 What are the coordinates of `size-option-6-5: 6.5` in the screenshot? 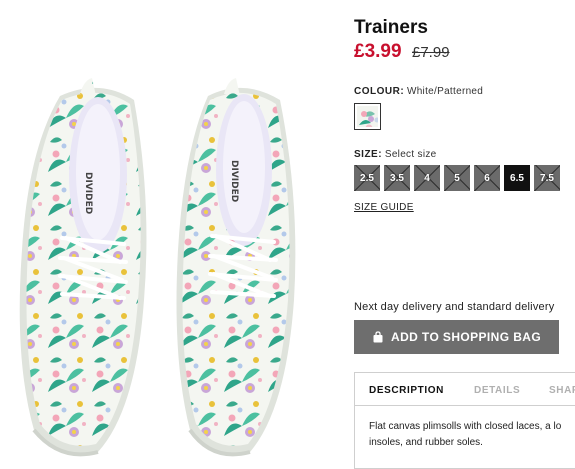 It's located at (517, 178).